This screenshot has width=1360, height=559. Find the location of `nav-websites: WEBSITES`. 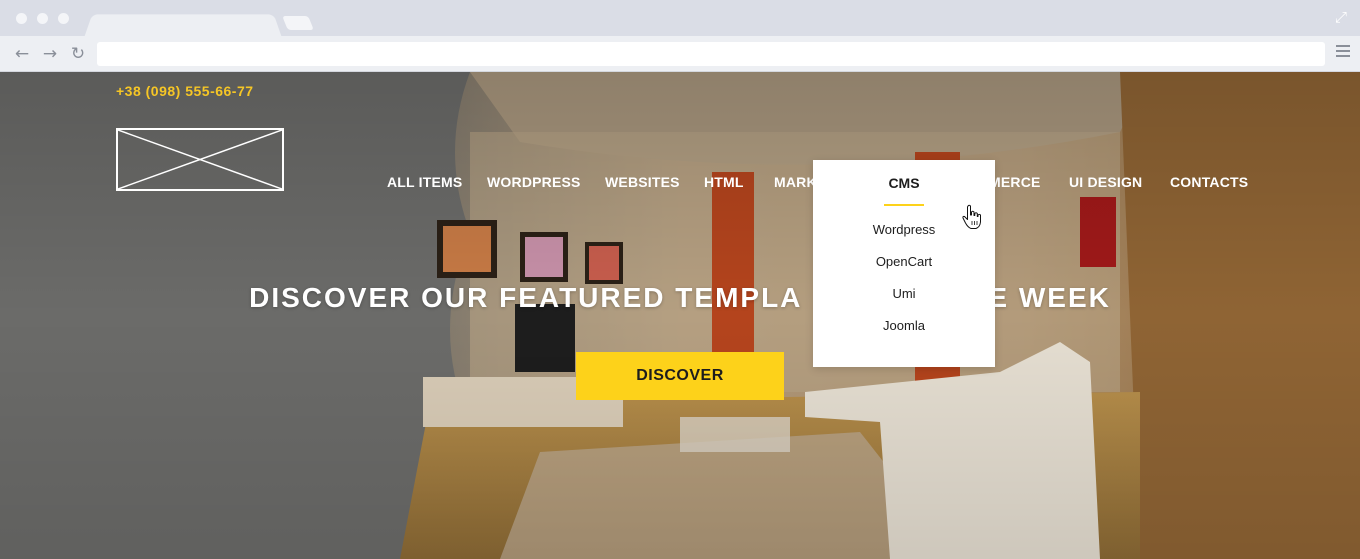

nav-websites: WEBSITES is located at coordinates (642, 182).